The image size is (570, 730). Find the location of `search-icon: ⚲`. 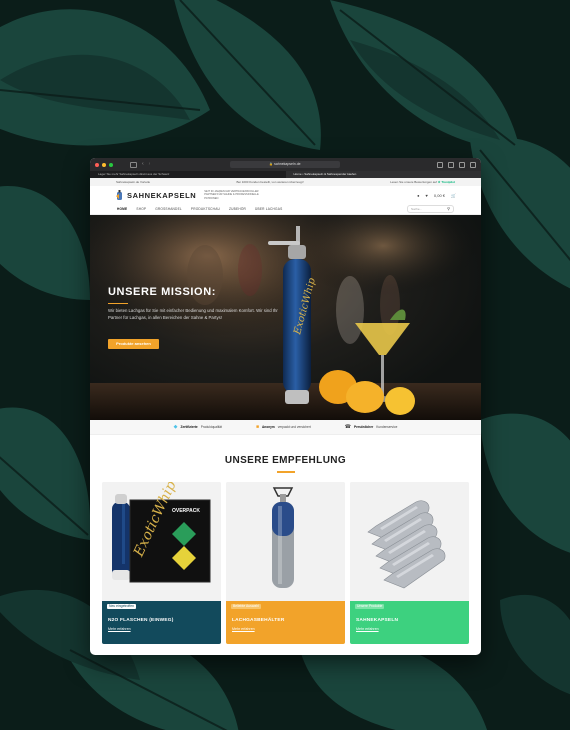

search-icon: ⚲ is located at coordinates (448, 209).